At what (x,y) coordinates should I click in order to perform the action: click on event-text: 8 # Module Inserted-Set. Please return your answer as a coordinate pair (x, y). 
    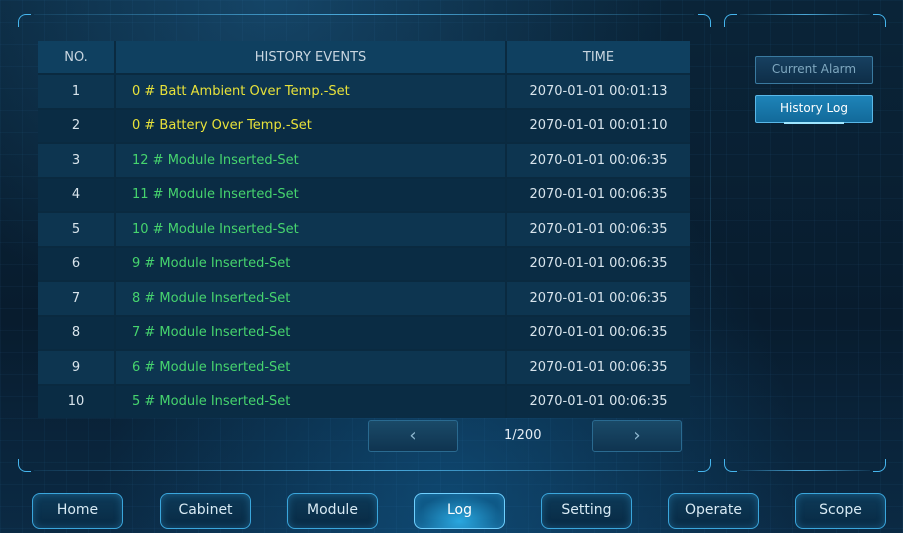
    Looking at the image, I should click on (311, 297).